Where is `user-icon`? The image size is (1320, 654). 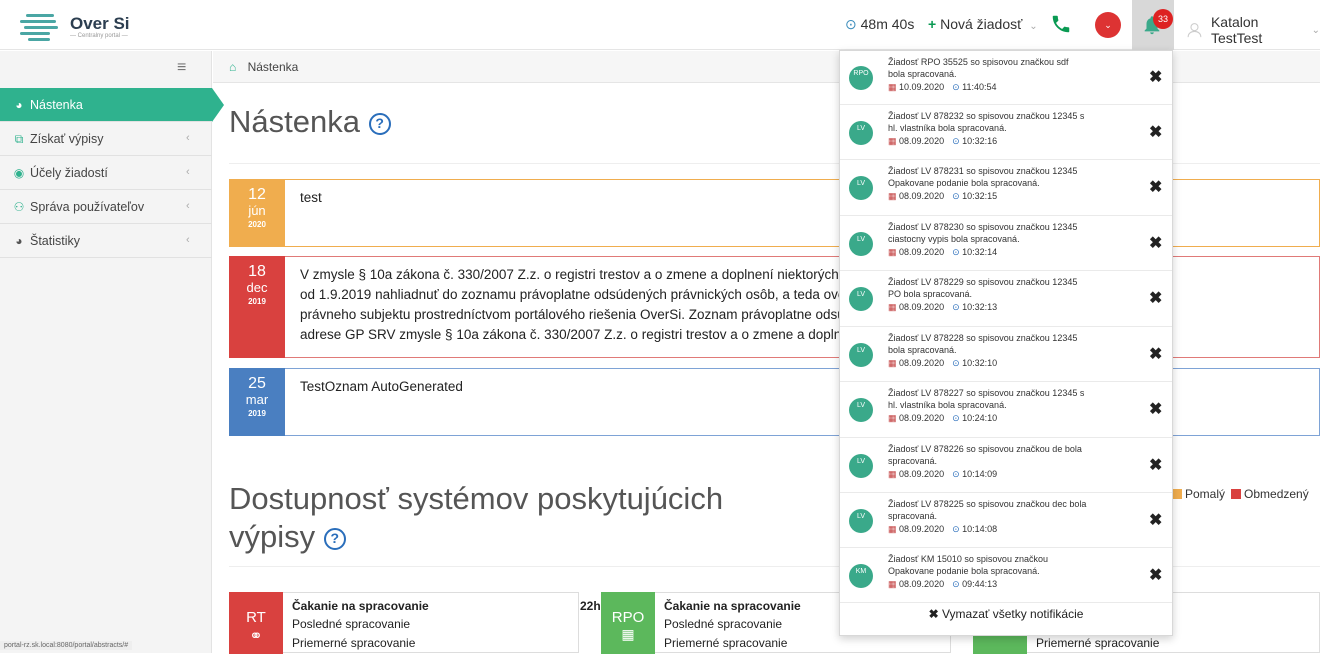
user-icon is located at coordinates (1194, 30).